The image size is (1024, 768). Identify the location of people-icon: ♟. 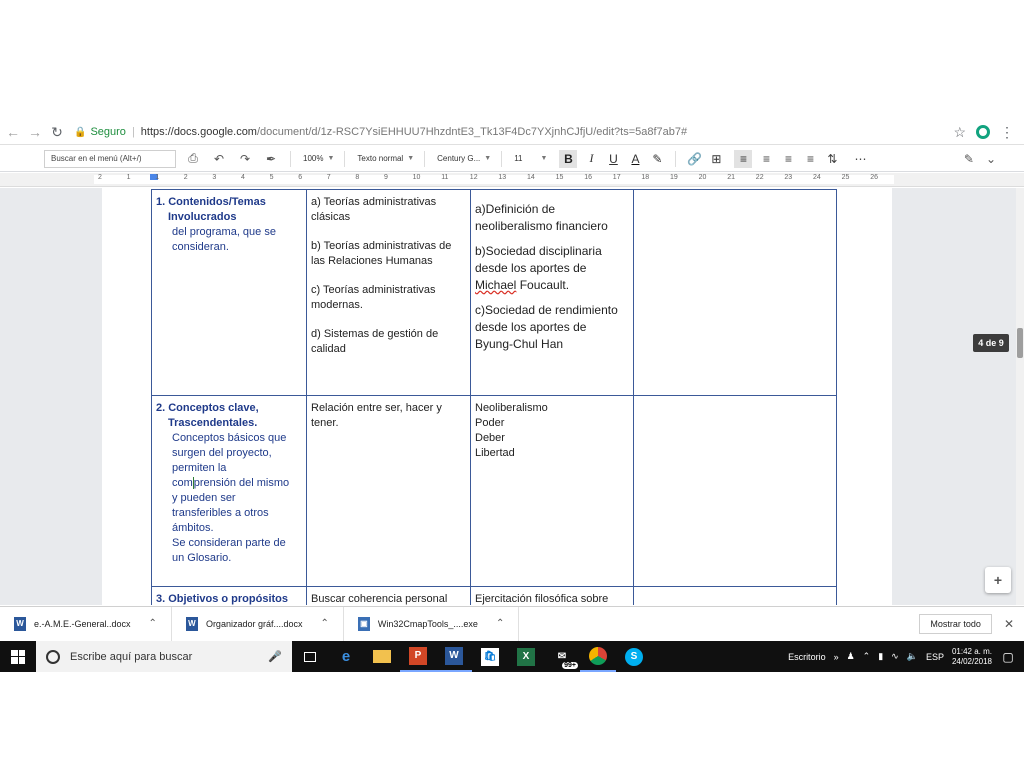
(851, 656).